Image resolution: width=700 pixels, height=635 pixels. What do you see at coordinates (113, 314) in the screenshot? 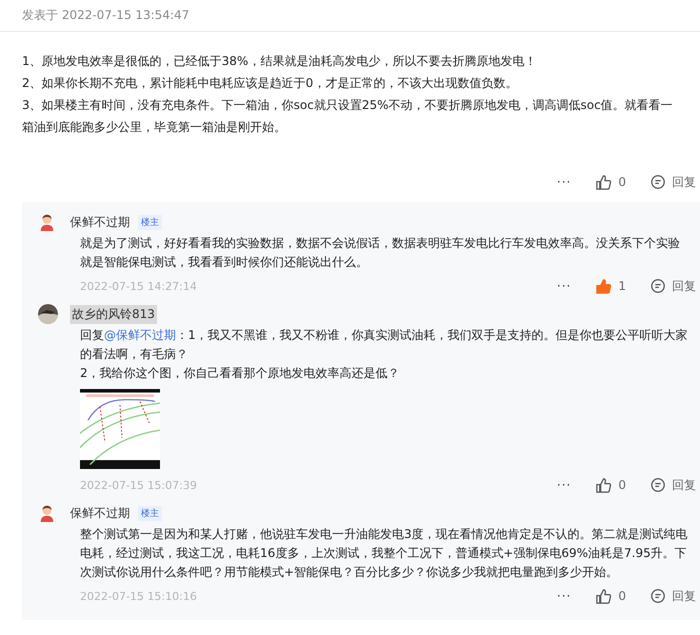
I see `author-name: 故乡的风铃813` at bounding box center [113, 314].